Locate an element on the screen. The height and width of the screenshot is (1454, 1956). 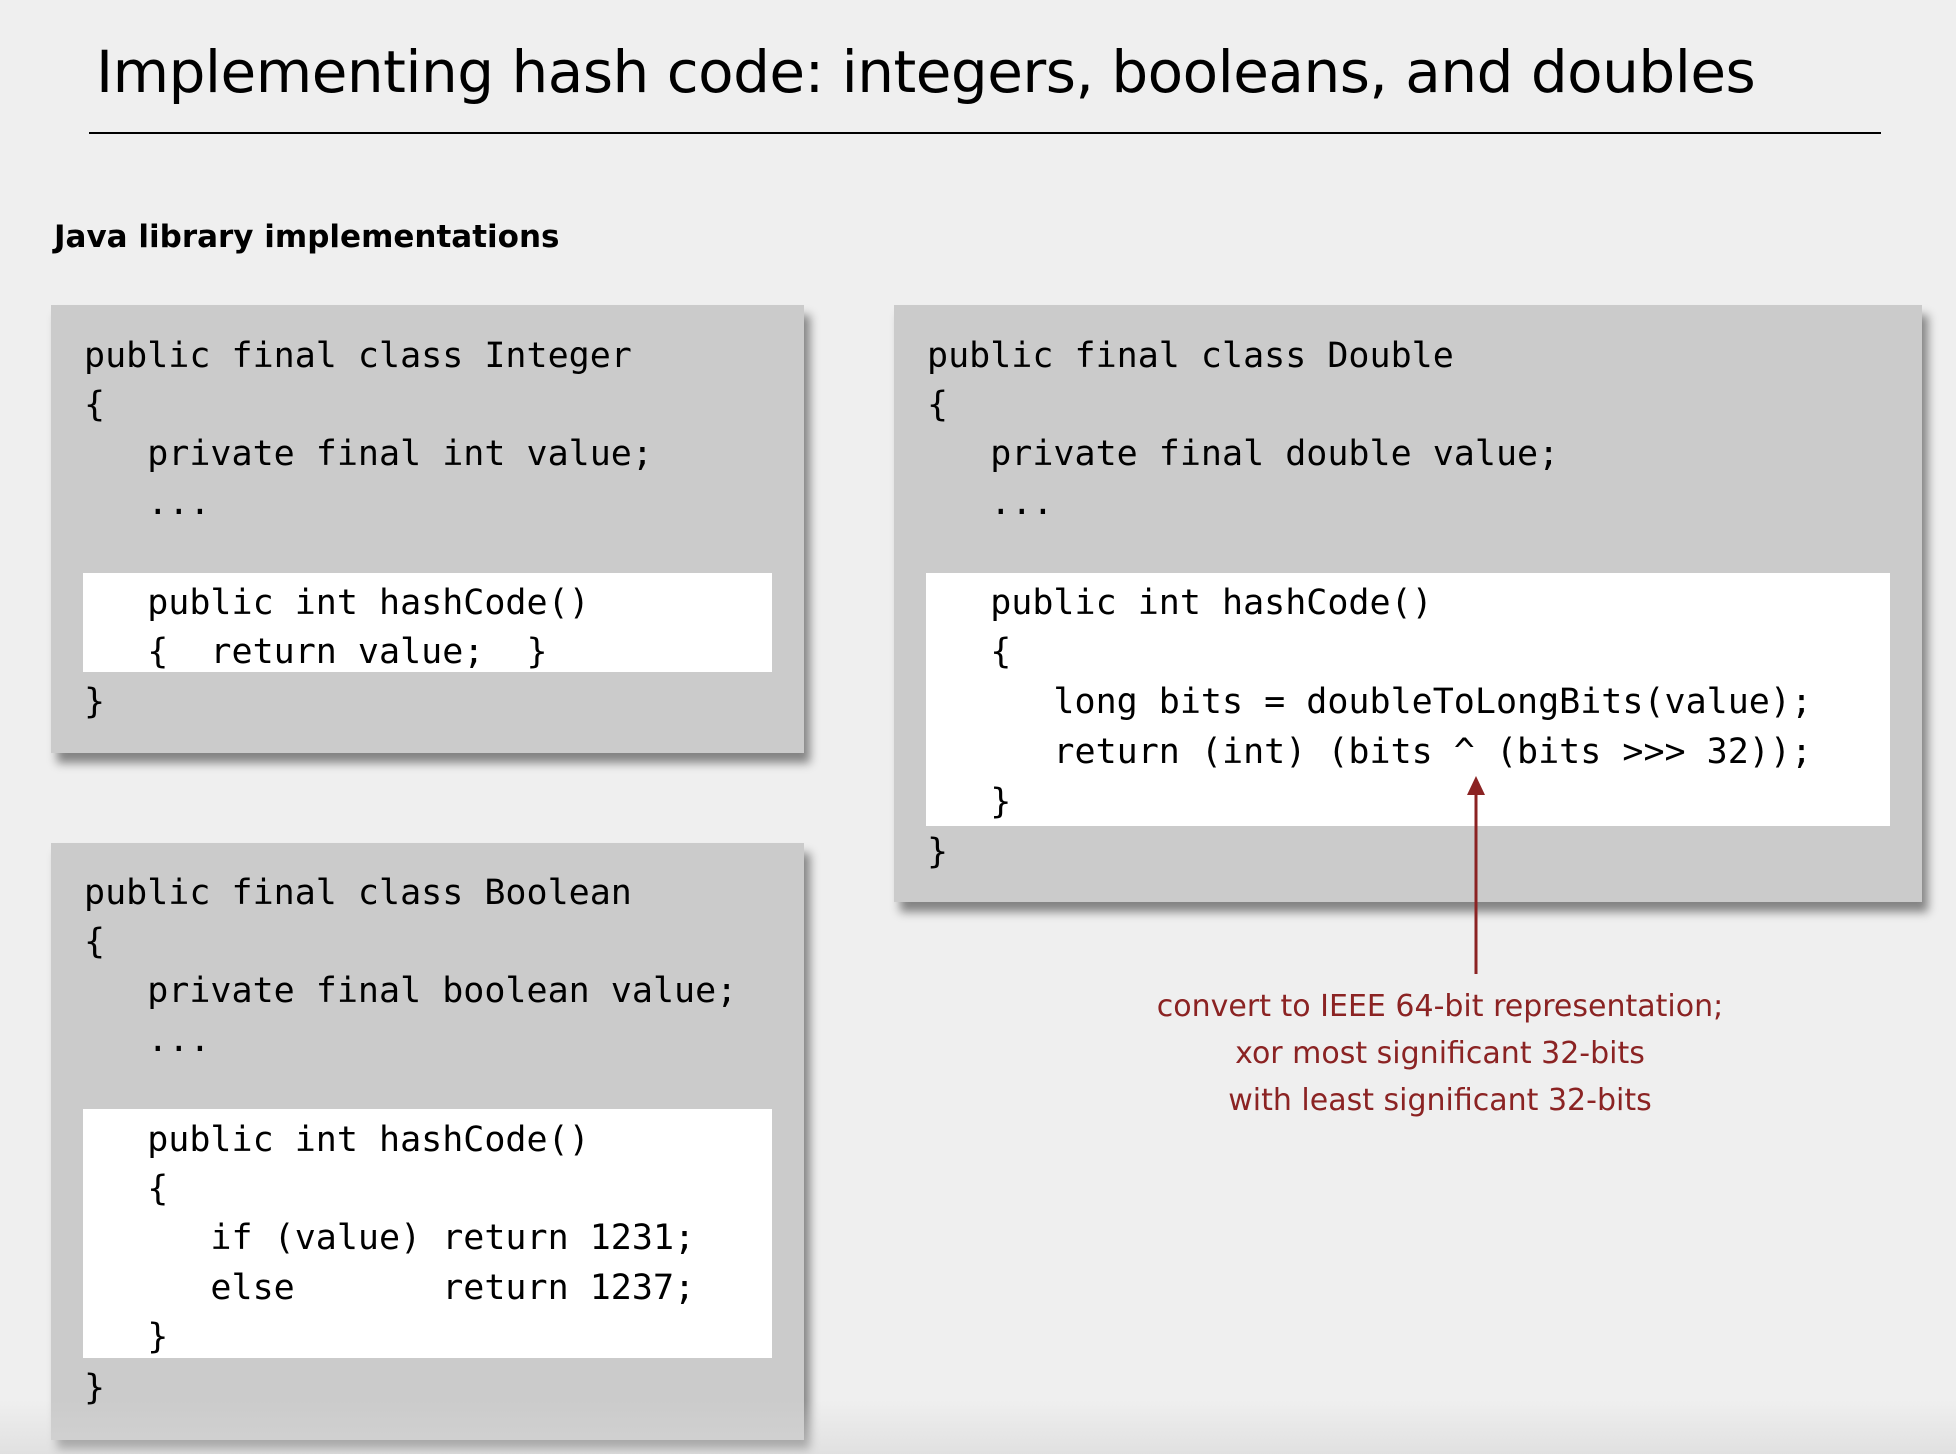
double-code-line: long bits = doubleToLongBits(value); is located at coordinates (1370, 702).